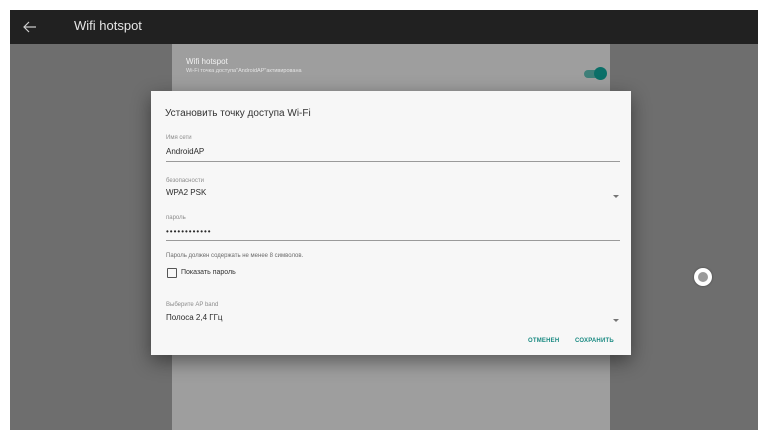 Image resolution: width=767 pixels, height=430 pixels. What do you see at coordinates (186, 192) in the screenshot?
I see `security-select: WPA2 PSK` at bounding box center [186, 192].